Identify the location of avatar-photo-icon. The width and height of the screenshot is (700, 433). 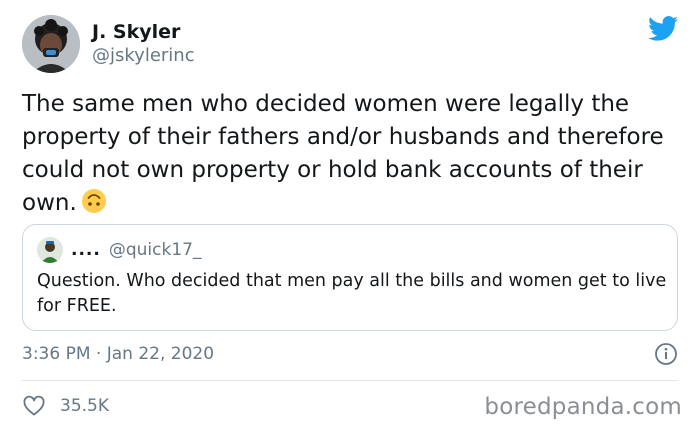
(51, 44).